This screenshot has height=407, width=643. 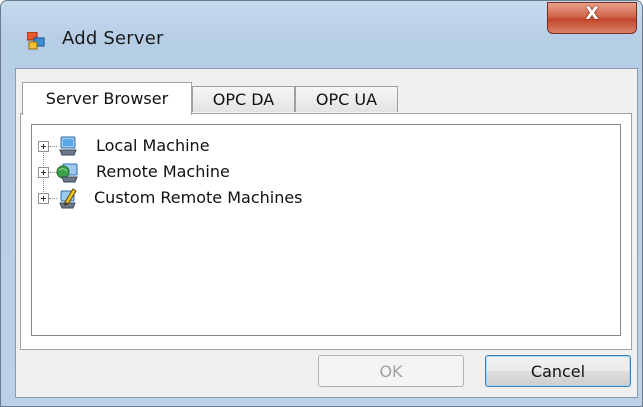 What do you see at coordinates (68, 146) in the screenshot?
I see `local-computer-icon` at bounding box center [68, 146].